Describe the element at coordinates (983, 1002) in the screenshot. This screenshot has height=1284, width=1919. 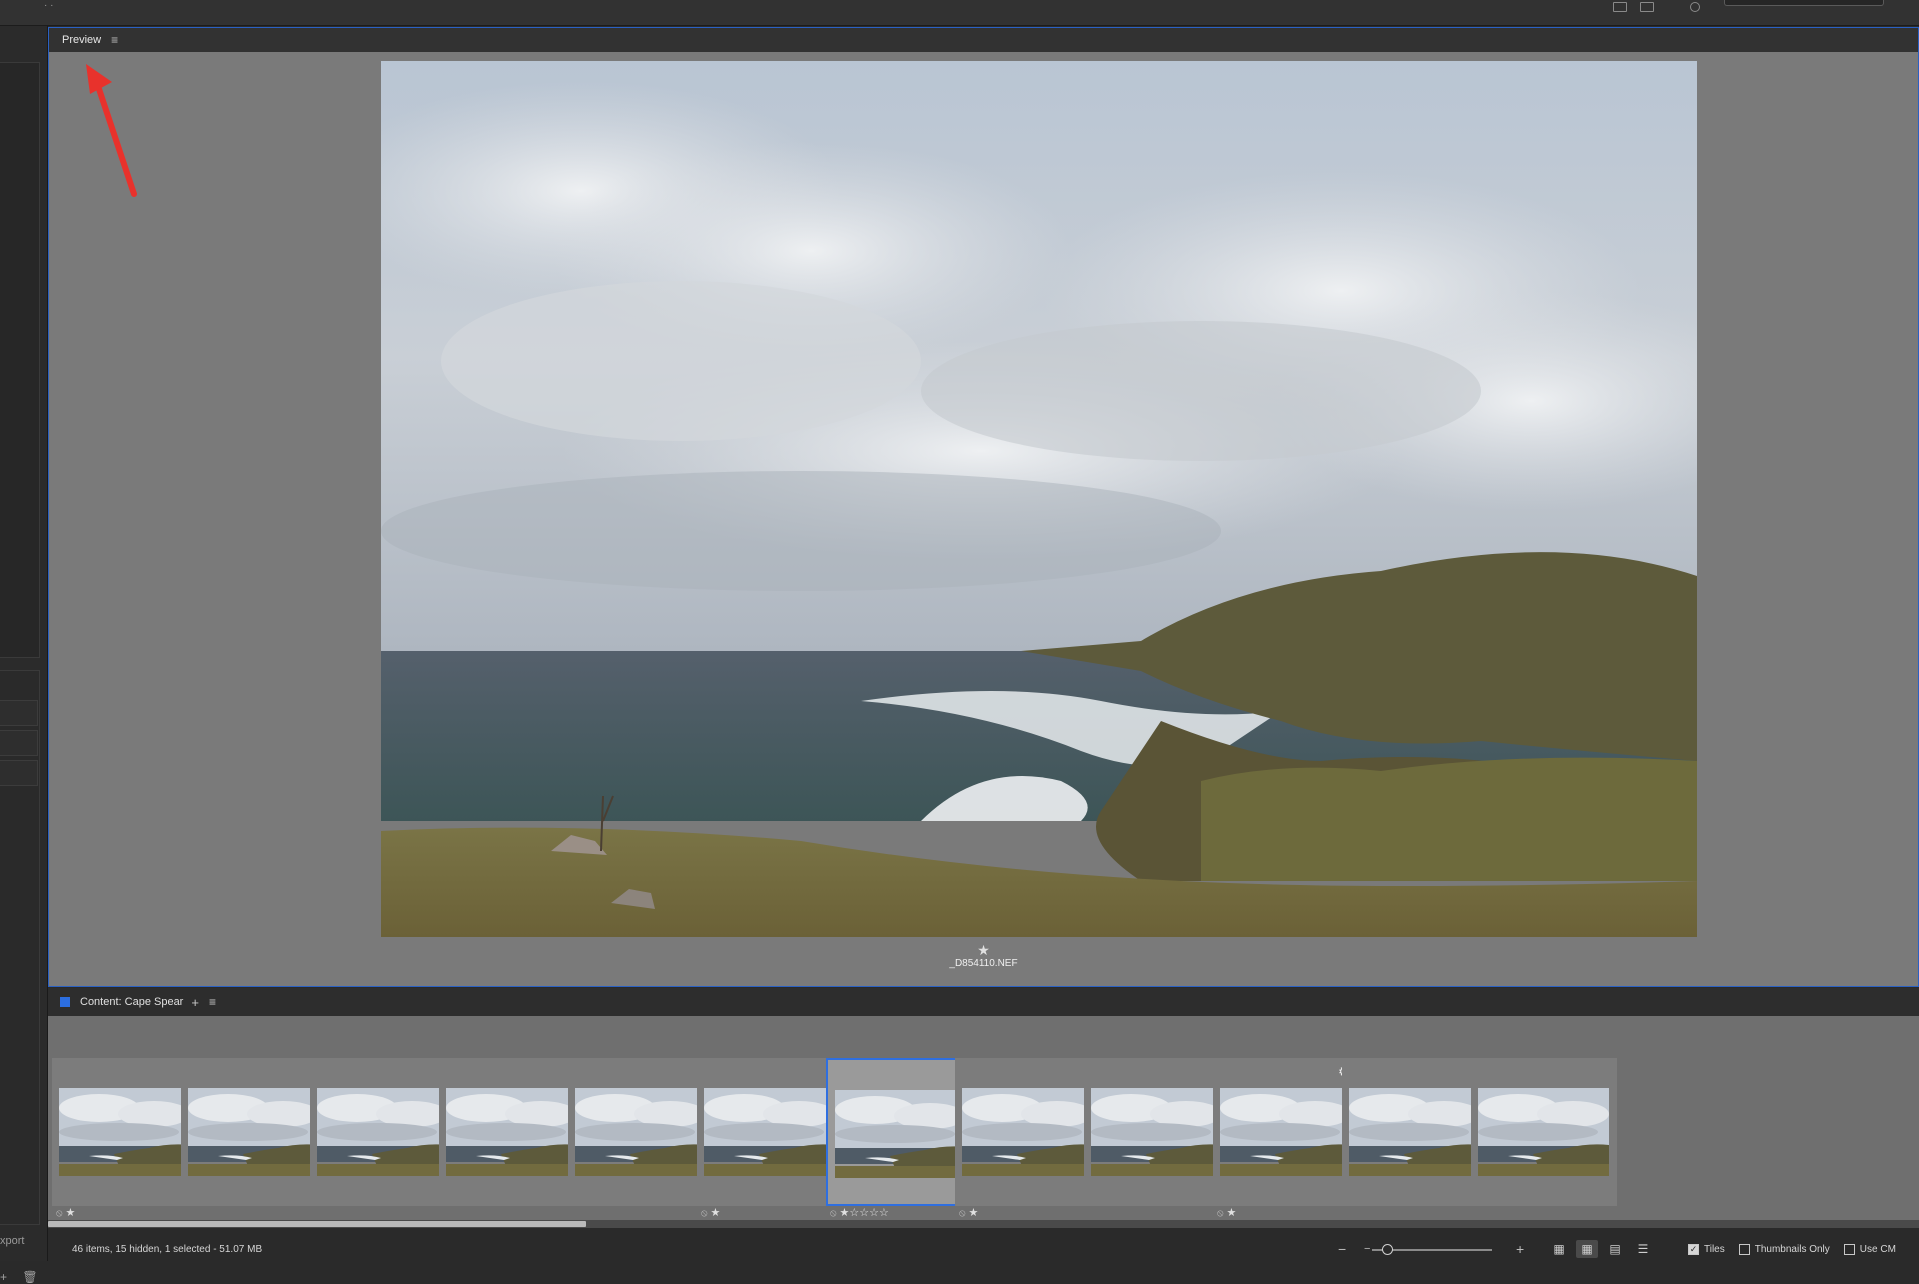
I see `content-header: Content: Cape Spear + ≡` at that location.